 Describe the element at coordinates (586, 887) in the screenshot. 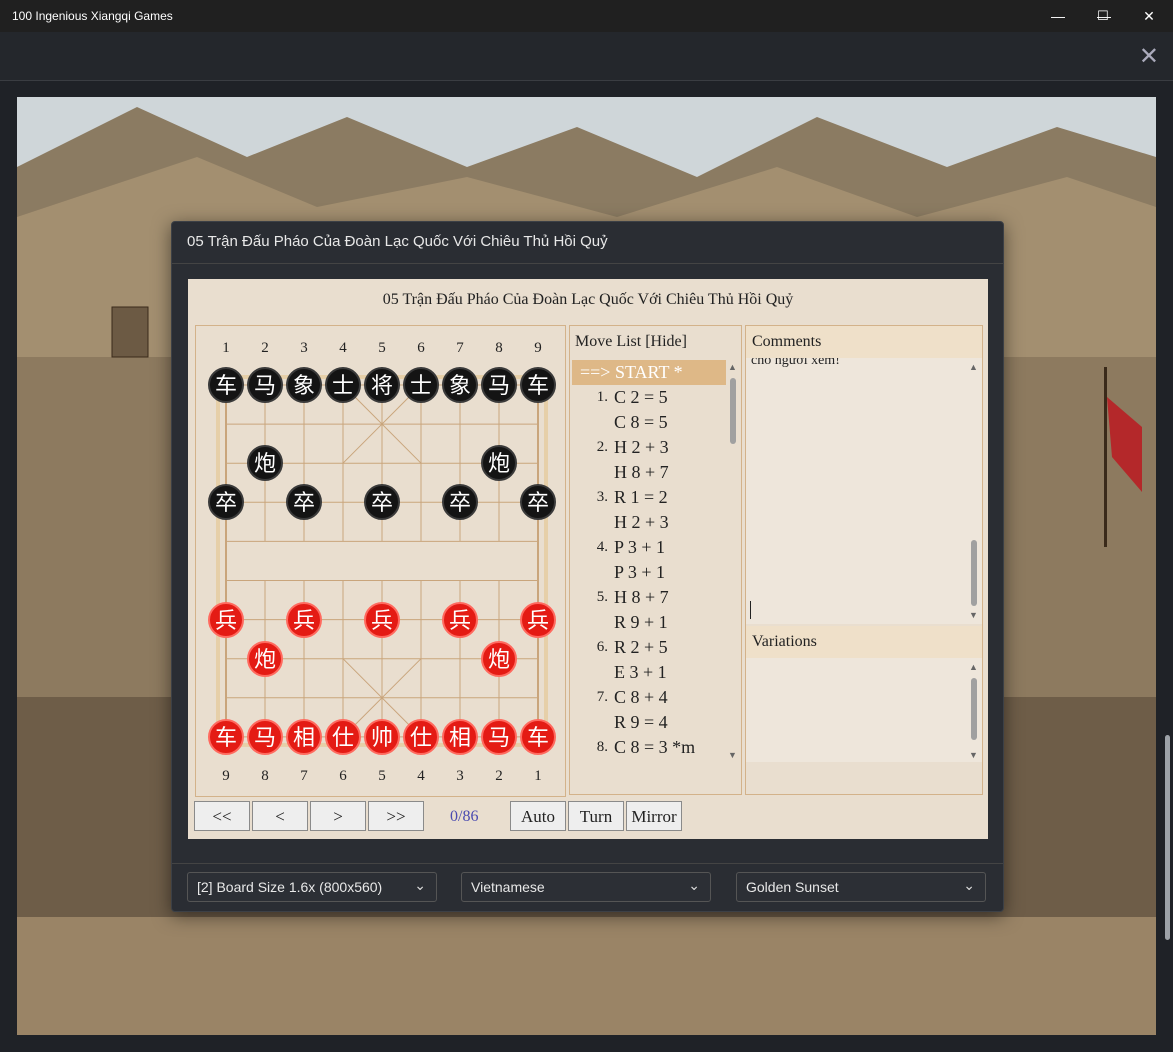

I see `language-select: Vietnamese ⌄` at that location.